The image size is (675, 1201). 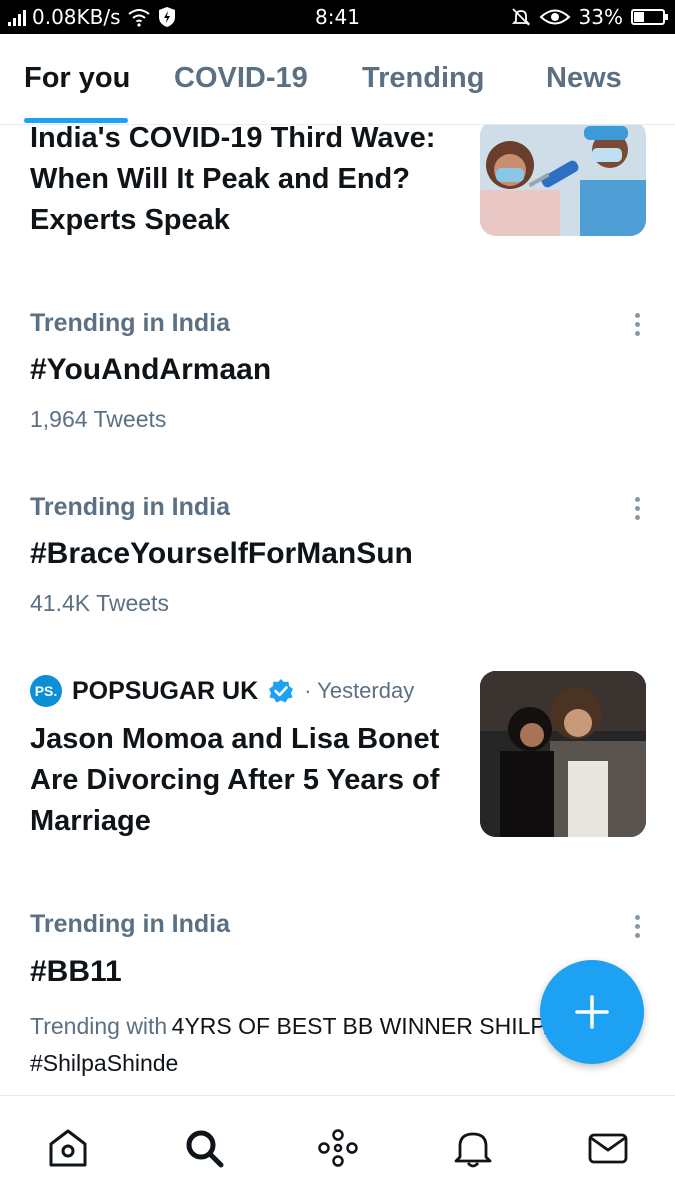 I want to click on plus-icon, so click(x=592, y=1012).